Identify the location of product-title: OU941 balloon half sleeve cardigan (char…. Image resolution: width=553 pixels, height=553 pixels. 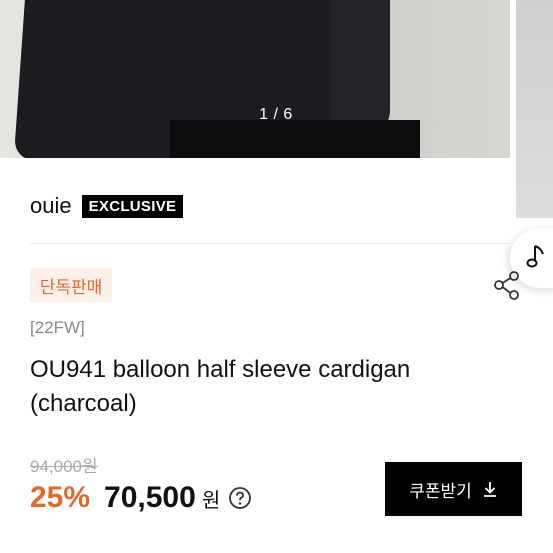
(220, 386).